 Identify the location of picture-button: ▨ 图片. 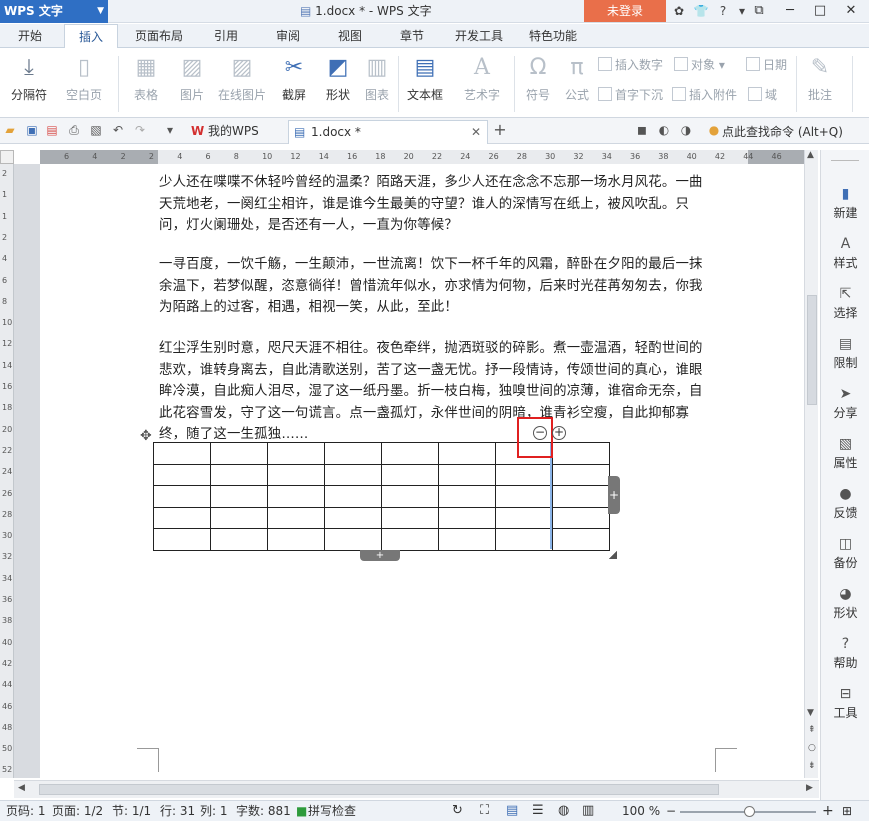
(192, 78).